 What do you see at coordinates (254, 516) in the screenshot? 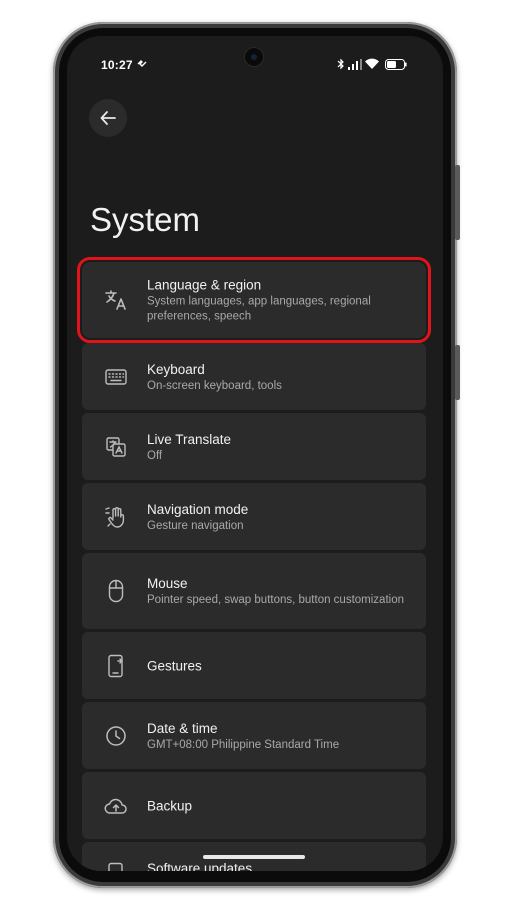
I see `setting-navigation-mode: Navigation mode Gesture navigation` at bounding box center [254, 516].